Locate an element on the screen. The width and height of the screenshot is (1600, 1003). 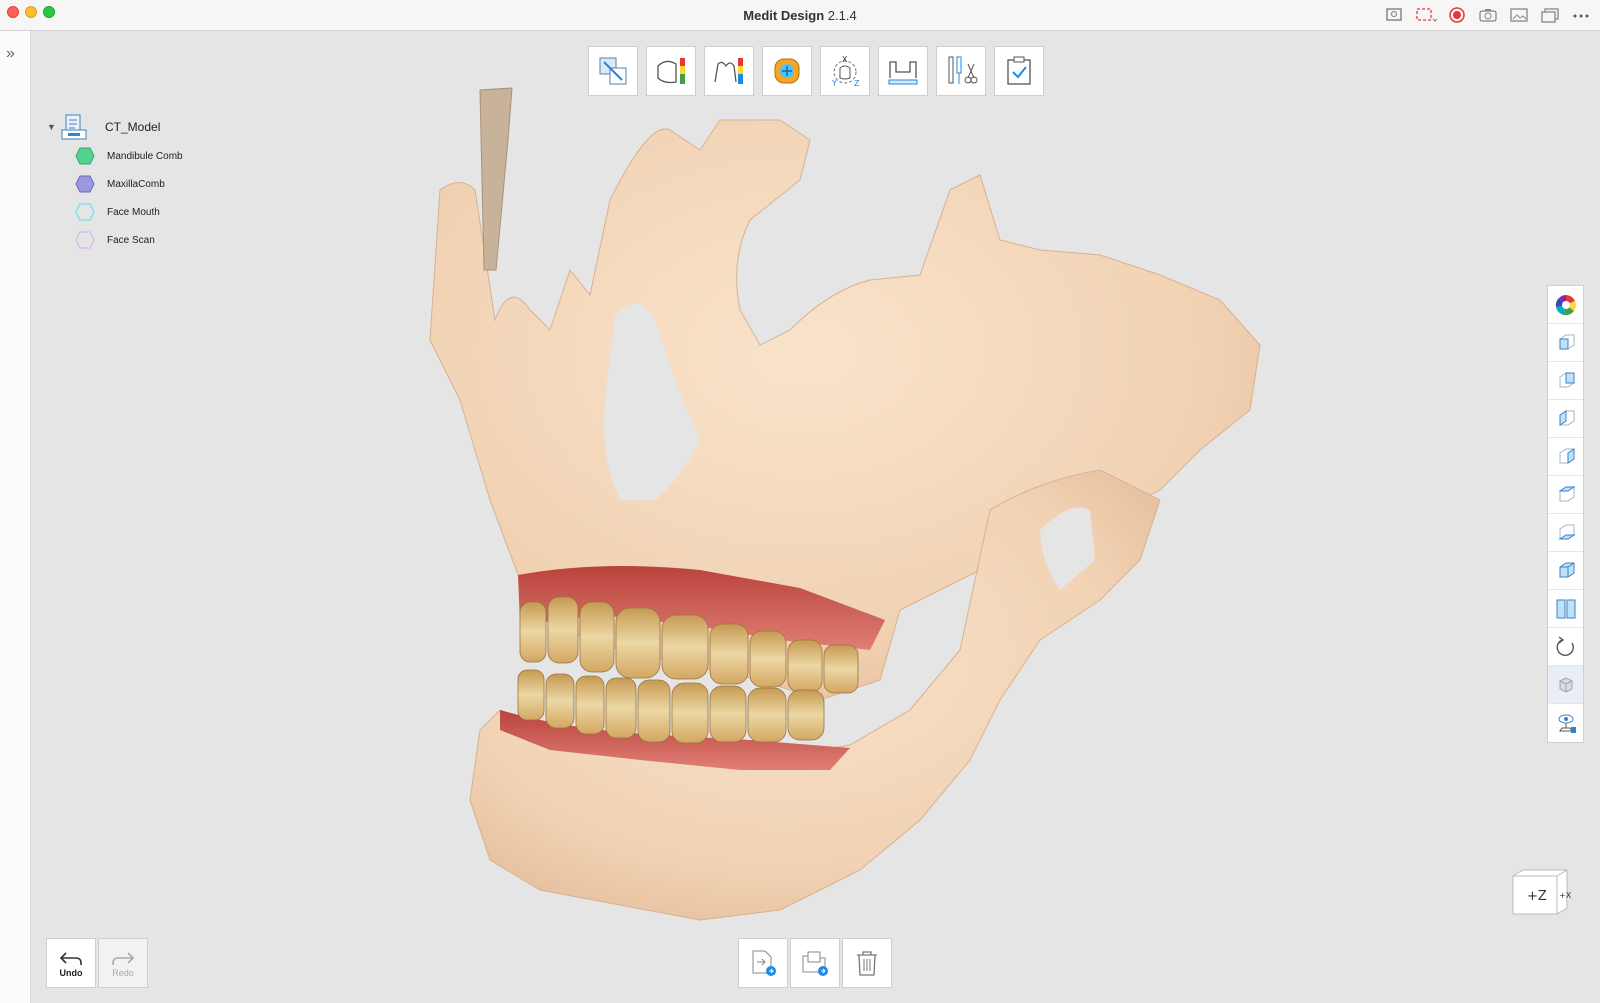
align-tool-icon is located at coordinates (613, 71).